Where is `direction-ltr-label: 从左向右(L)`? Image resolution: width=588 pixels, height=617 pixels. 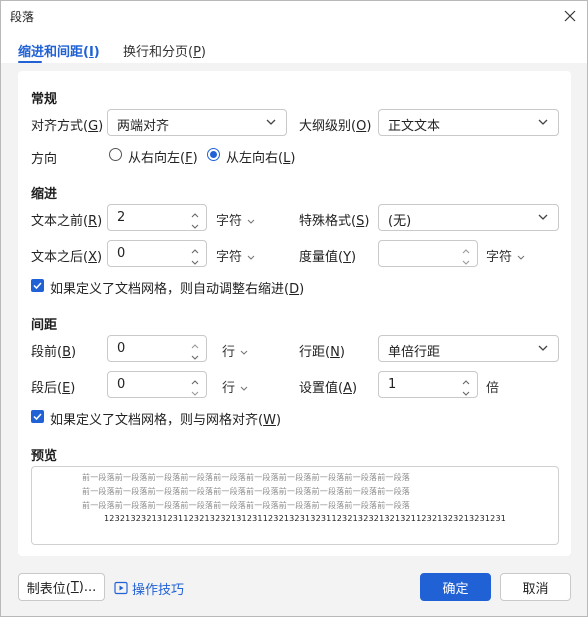 direction-ltr-label: 从左向右(L) is located at coordinates (260, 156).